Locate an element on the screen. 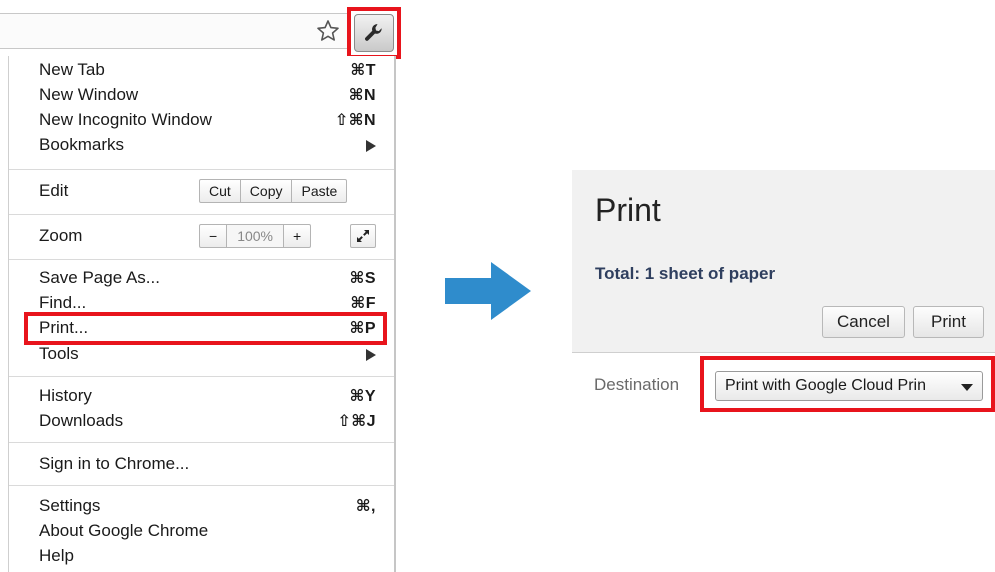 The height and width of the screenshot is (572, 995). menu-item-new-window: New Window is located at coordinates (88, 95).